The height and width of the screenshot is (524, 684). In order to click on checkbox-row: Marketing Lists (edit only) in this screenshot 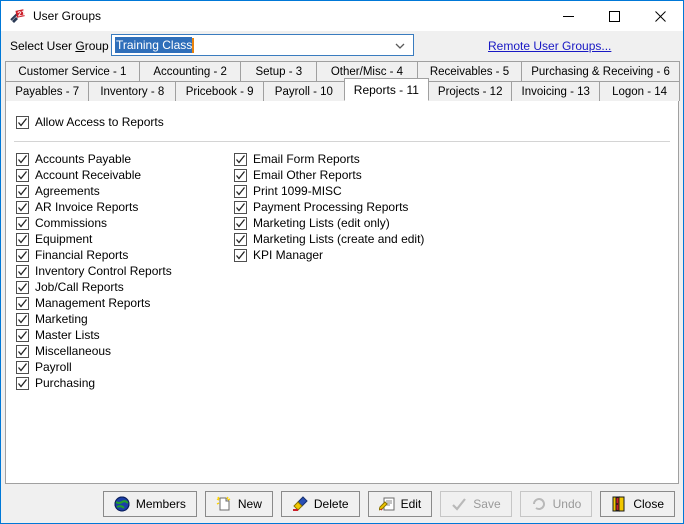, I will do `click(329, 223)`.